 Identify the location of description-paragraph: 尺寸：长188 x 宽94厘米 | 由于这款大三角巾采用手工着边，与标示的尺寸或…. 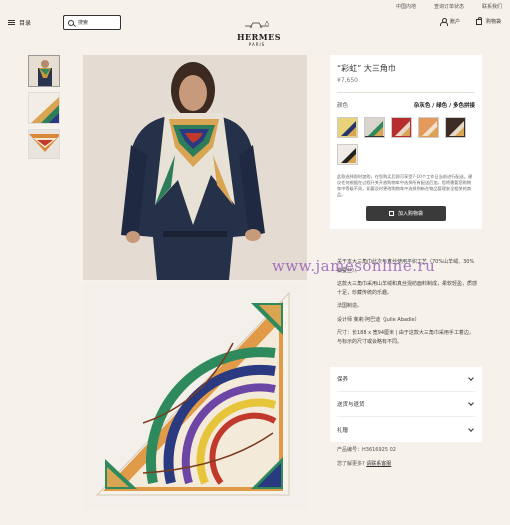
(405, 337).